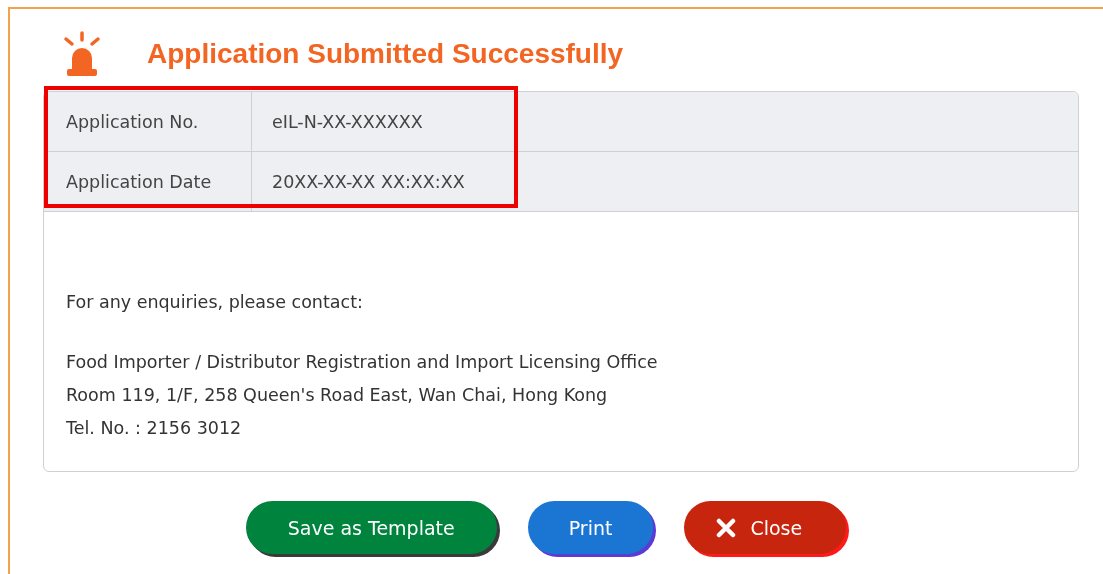 Image resolution: width=1103 pixels, height=574 pixels. Describe the element at coordinates (347, 122) in the screenshot. I see `field-value: eIL-N-XX-XXXXXX` at that location.